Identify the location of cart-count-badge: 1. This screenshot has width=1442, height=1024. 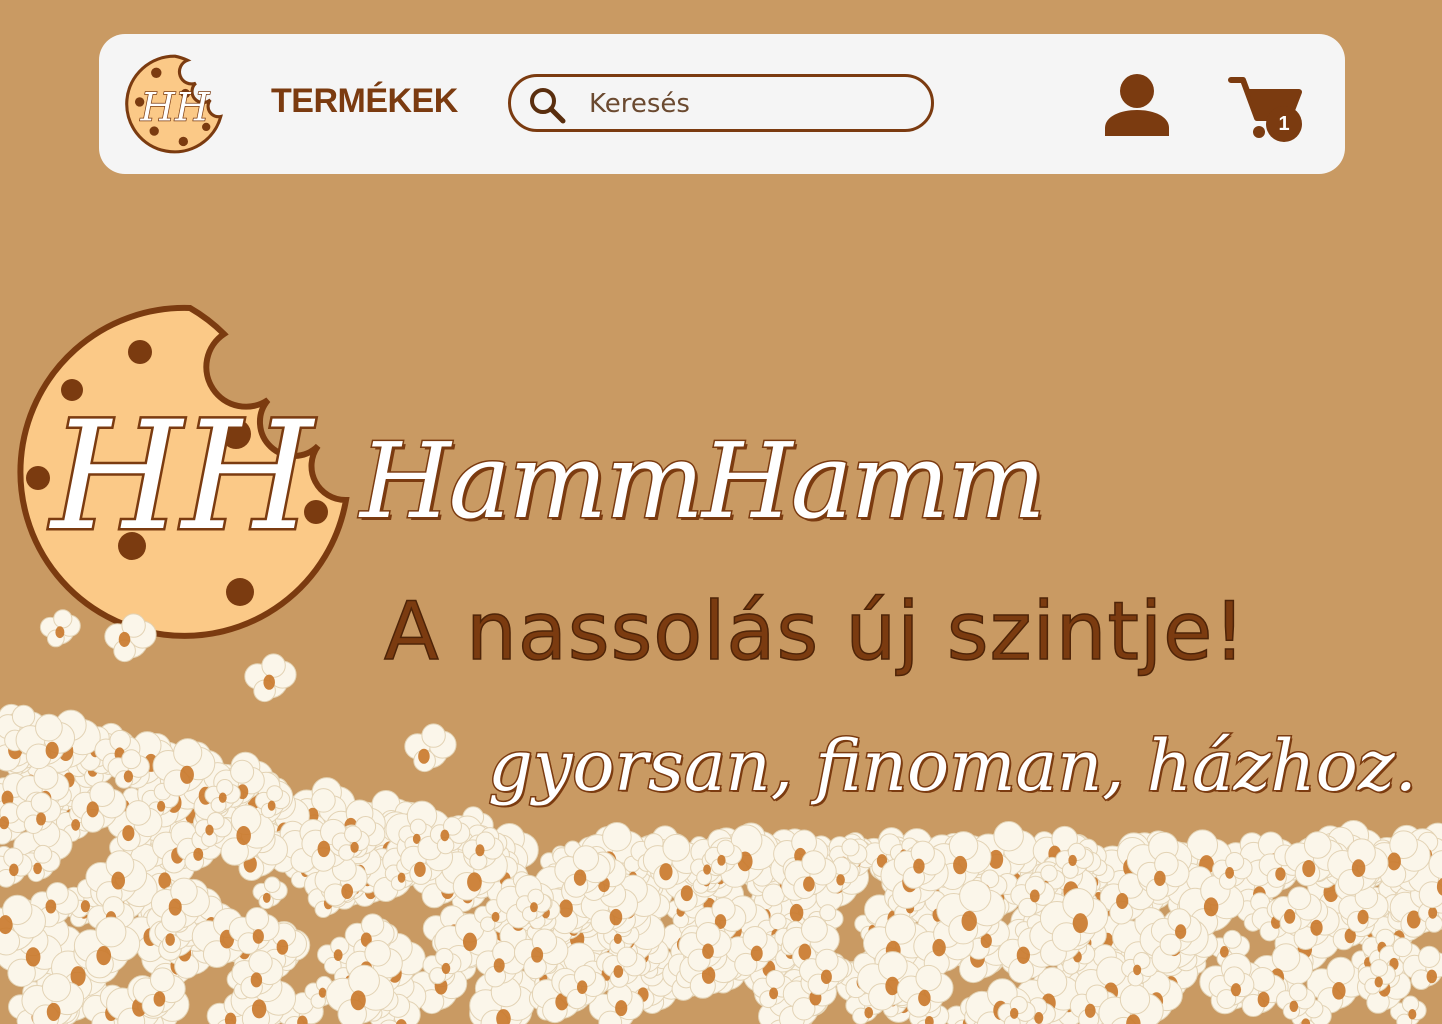
(1284, 124).